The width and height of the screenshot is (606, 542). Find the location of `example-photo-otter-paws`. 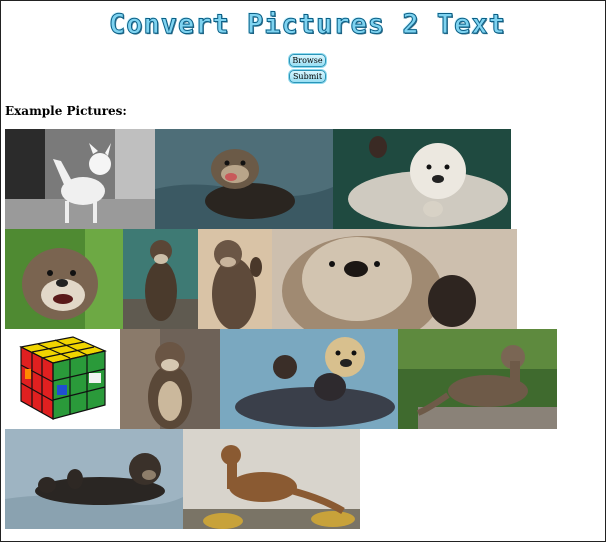

example-photo-otter-paws is located at coordinates (235, 279).